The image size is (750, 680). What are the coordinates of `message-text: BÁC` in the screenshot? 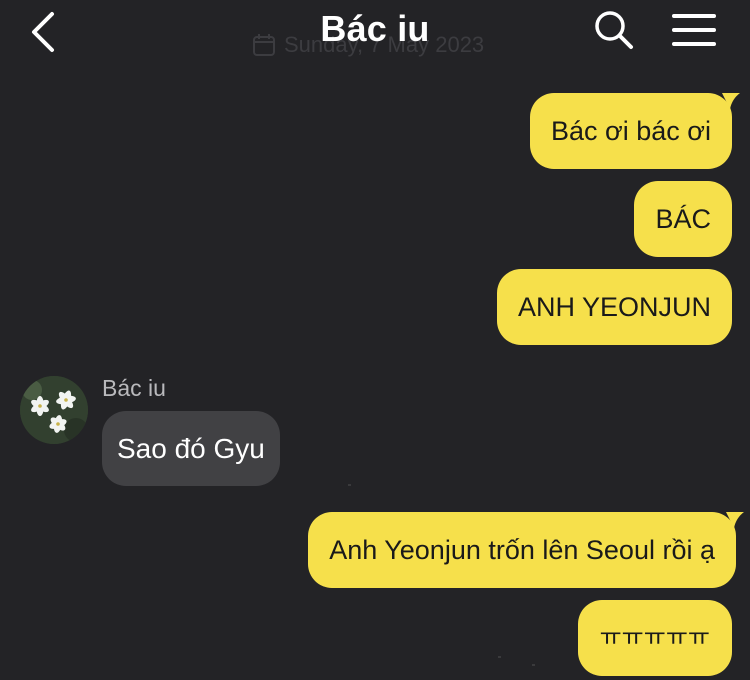 It's located at (683, 219).